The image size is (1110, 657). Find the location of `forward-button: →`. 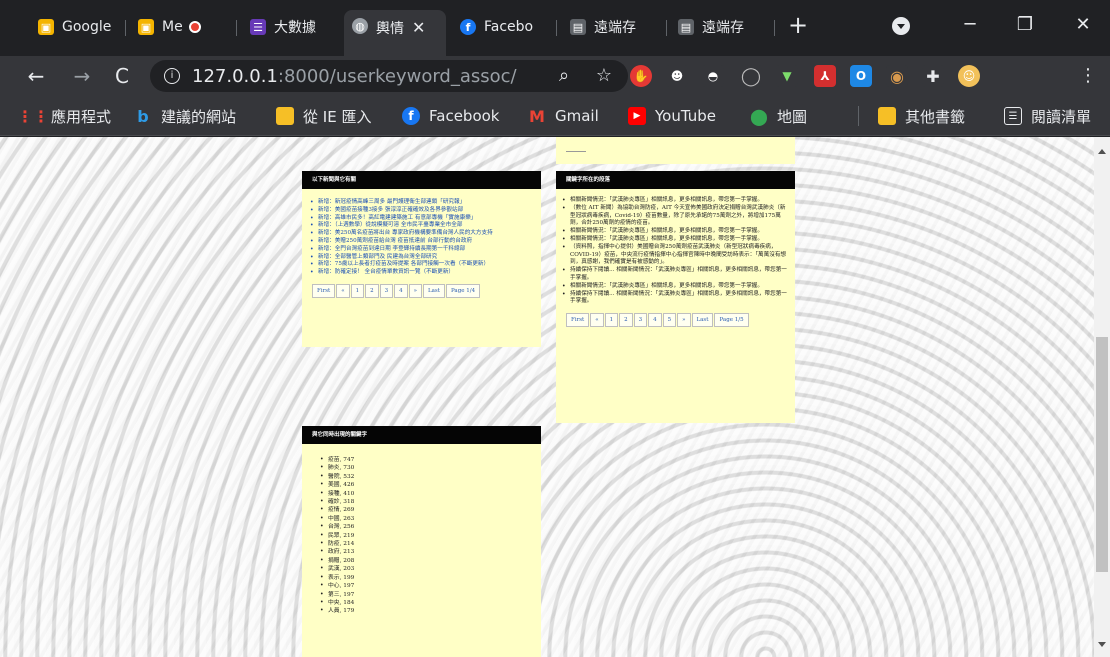

forward-button: → is located at coordinates (82, 76).